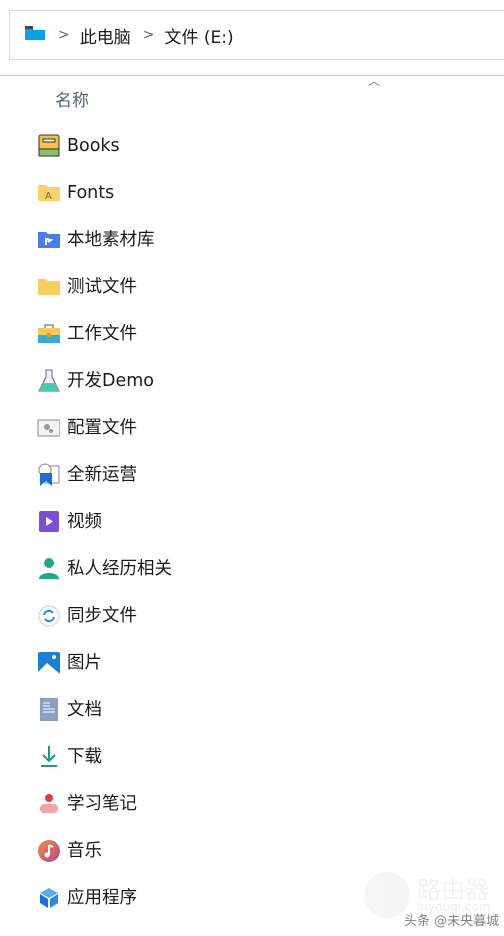 The height and width of the screenshot is (936, 504). What do you see at coordinates (104, 862) in the screenshot?
I see `list-item: 音乐` at bounding box center [104, 862].